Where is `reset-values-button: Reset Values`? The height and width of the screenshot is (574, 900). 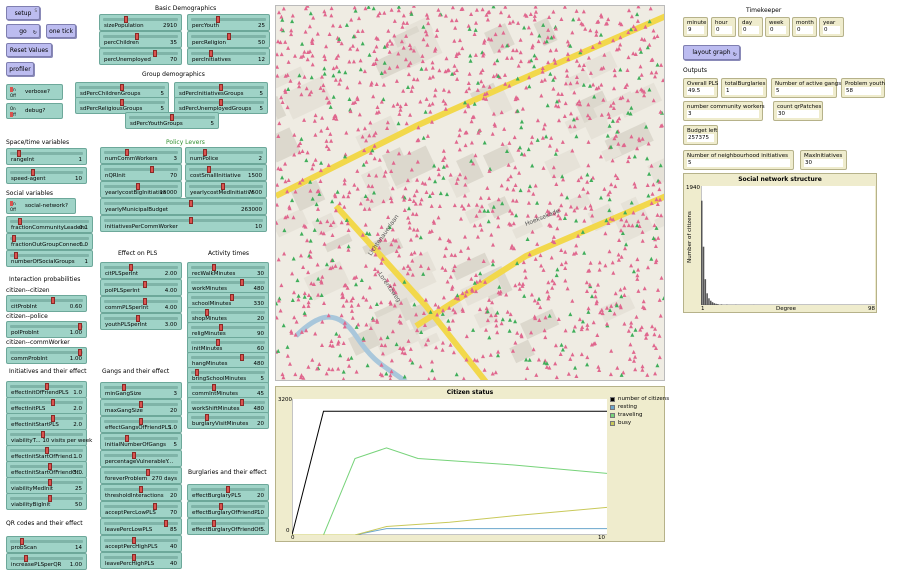 reset-values-button: Reset Values is located at coordinates (29, 50).